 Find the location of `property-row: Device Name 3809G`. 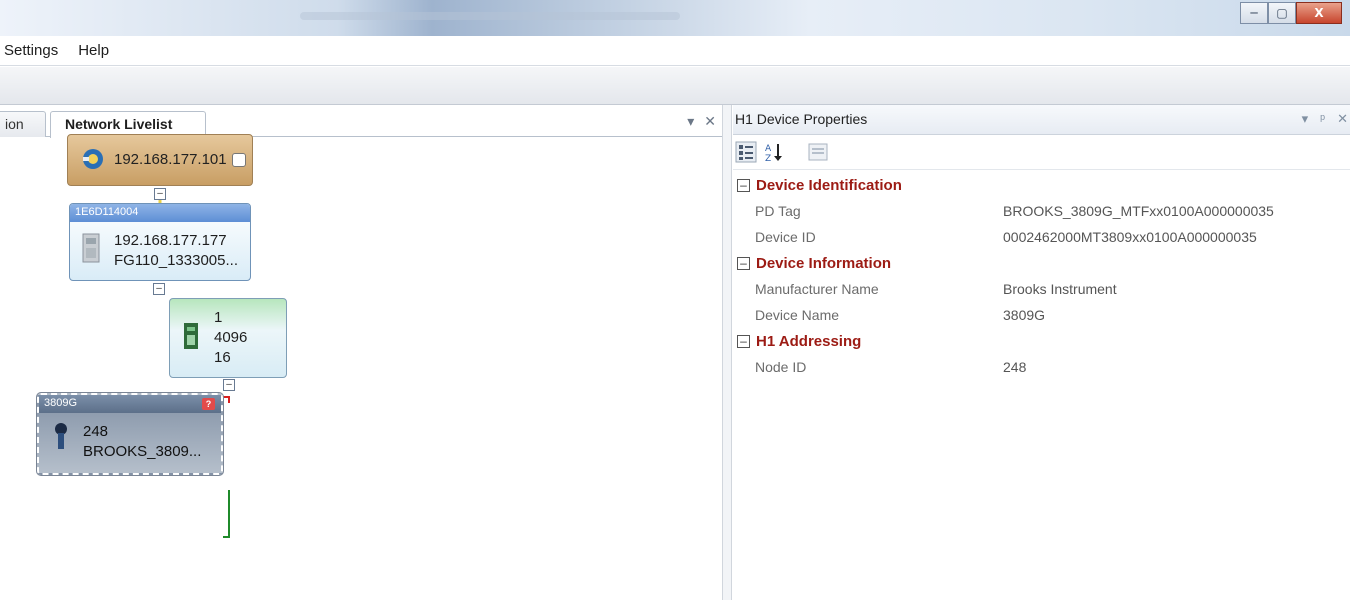

property-row: Device Name 3809G is located at coordinates (1041, 315).